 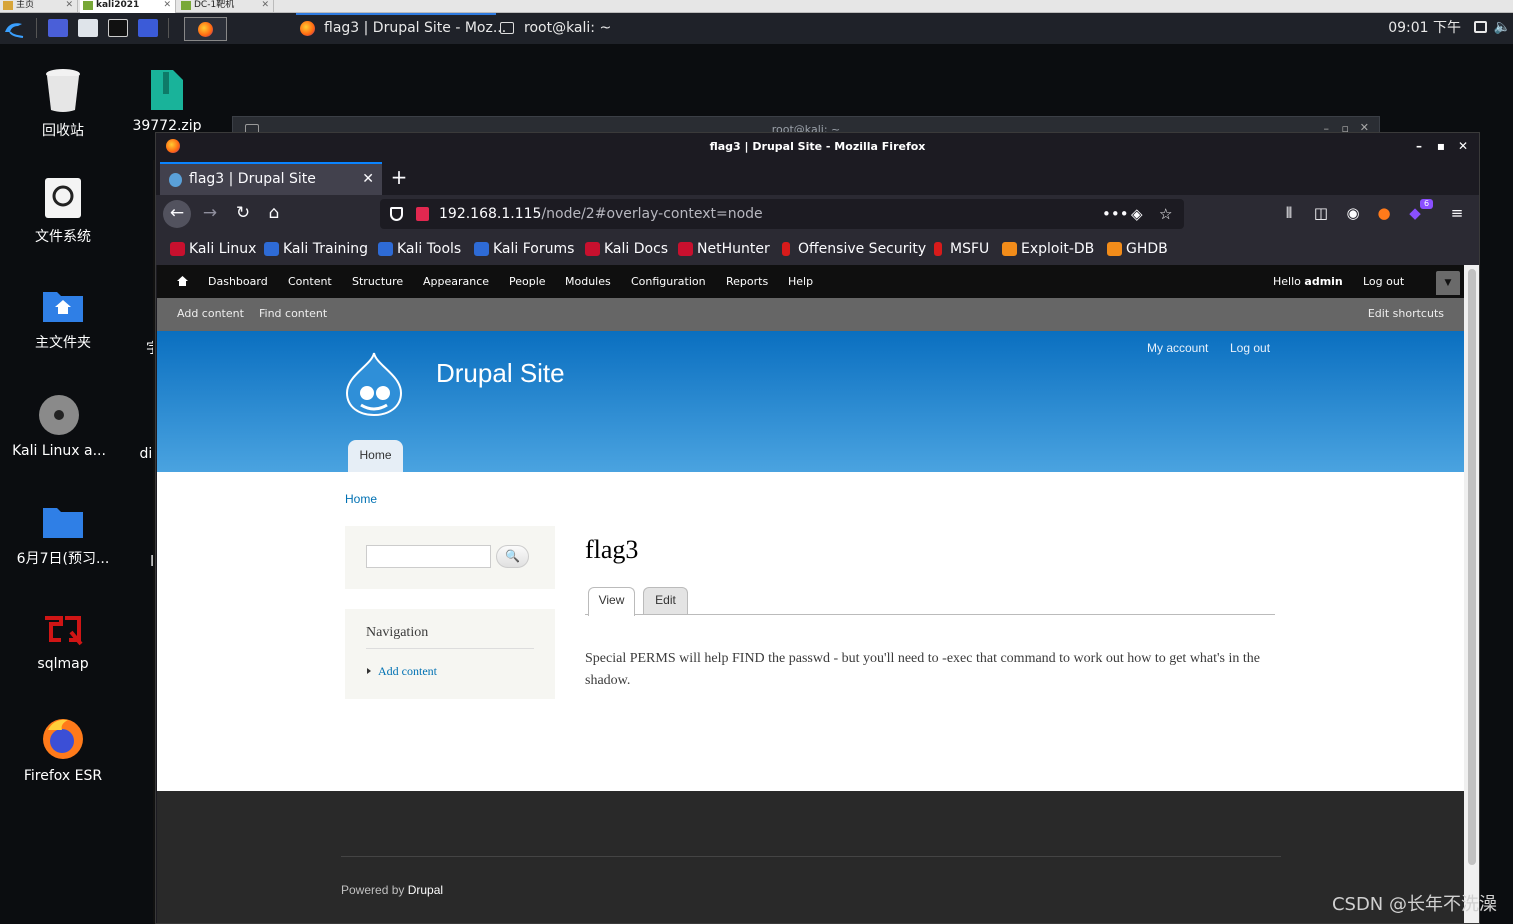 What do you see at coordinates (374, 384) in the screenshot?
I see `drupal-logo-icon` at bounding box center [374, 384].